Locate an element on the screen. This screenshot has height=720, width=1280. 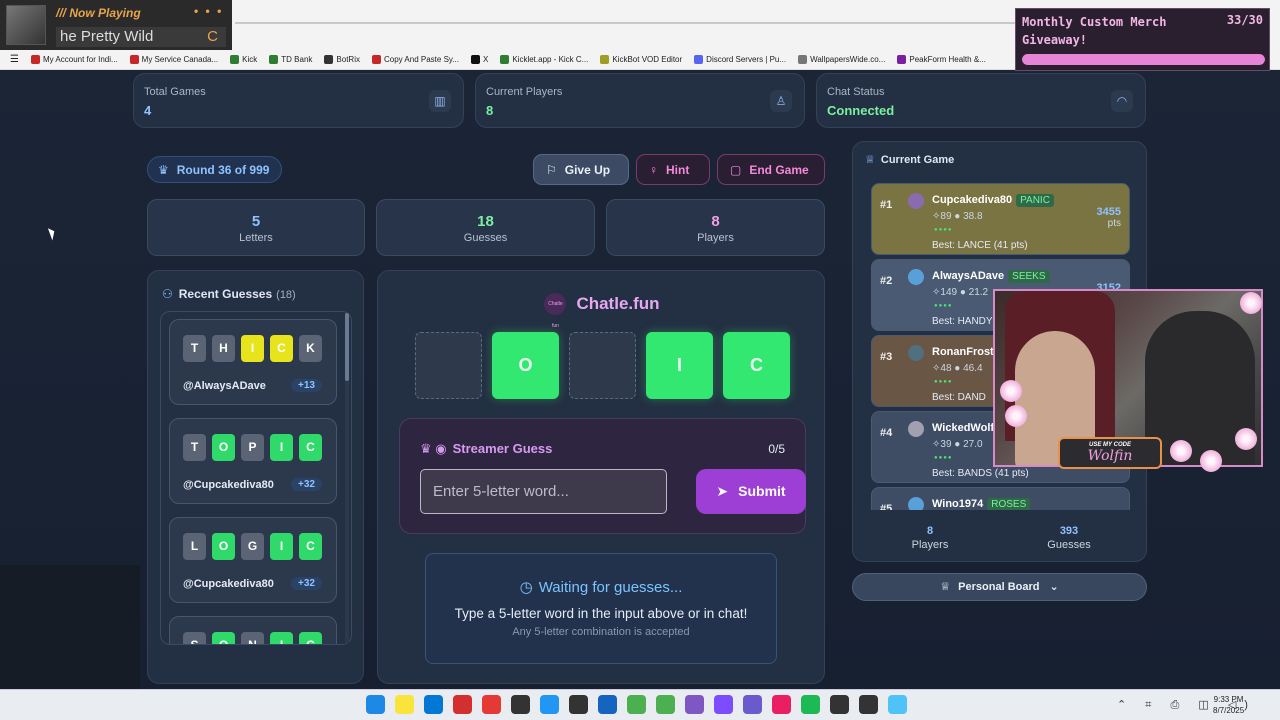
player-rank: #5 is located at coordinates (886, 506).